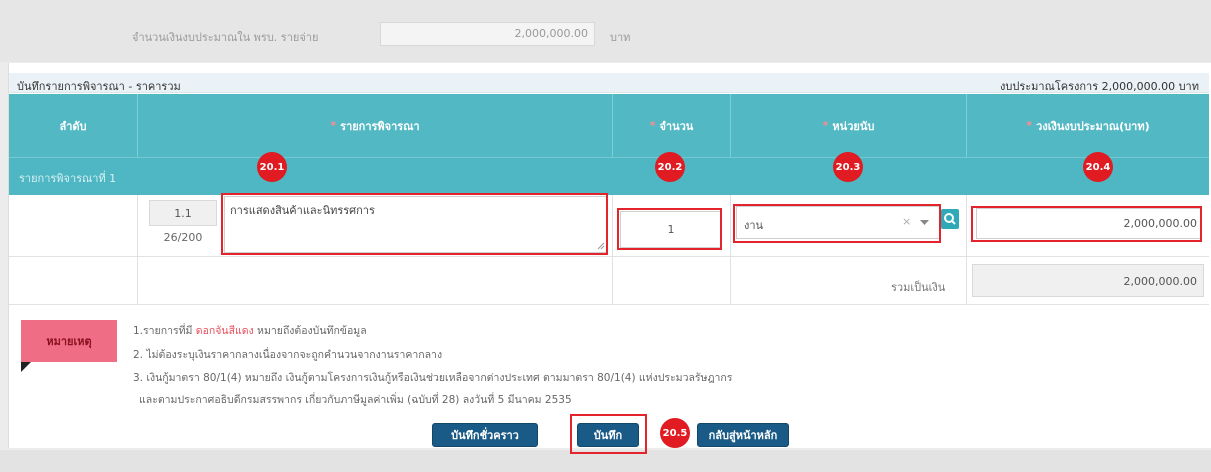  Describe the element at coordinates (164, 331) in the screenshot. I see `note-line-1-pre: 1.รายการที่มี` at that location.